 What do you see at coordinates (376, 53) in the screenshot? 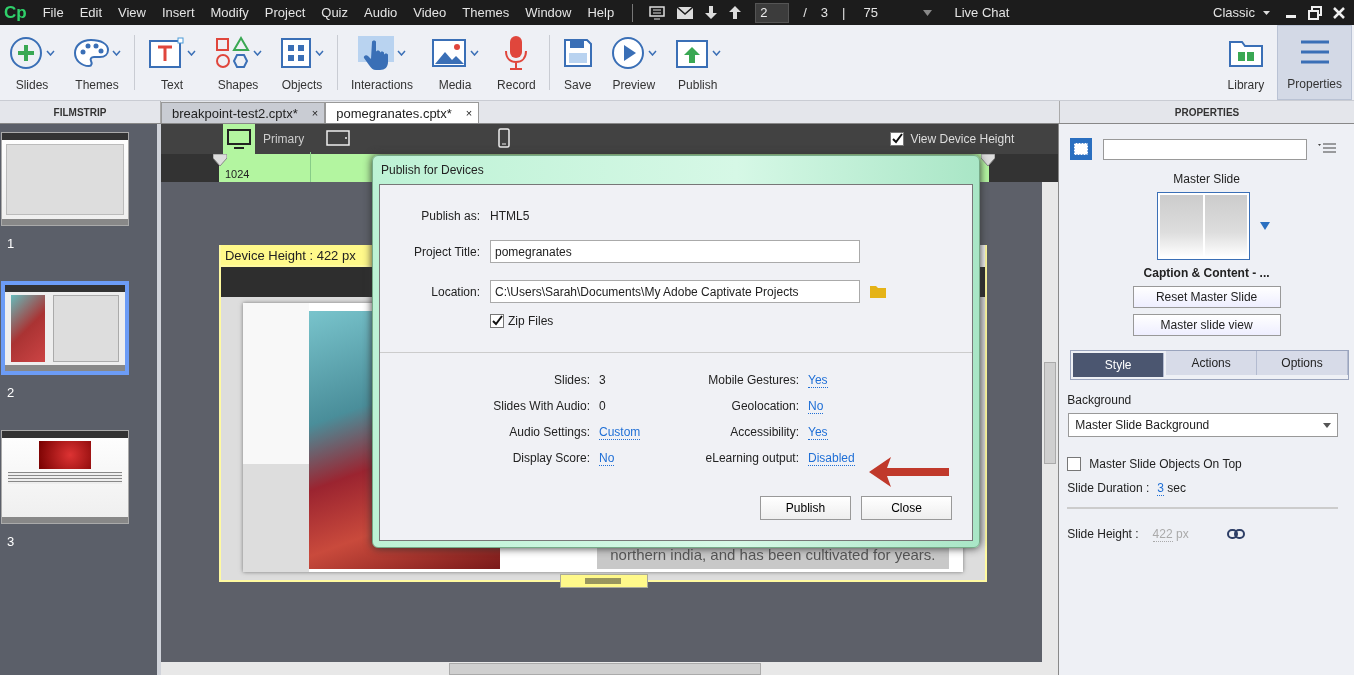
I see `hand-pointer-icon` at bounding box center [376, 53].